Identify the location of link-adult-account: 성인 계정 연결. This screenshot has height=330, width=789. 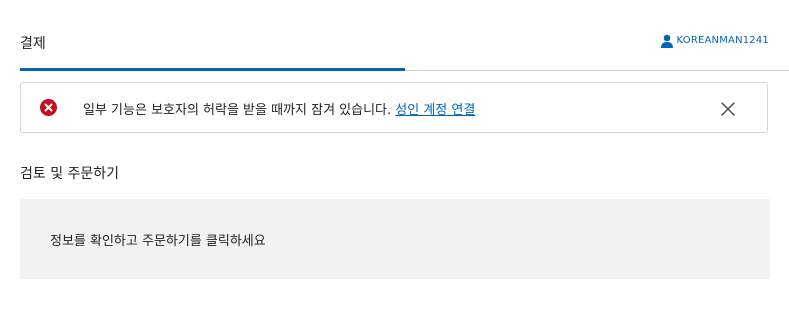
(435, 110).